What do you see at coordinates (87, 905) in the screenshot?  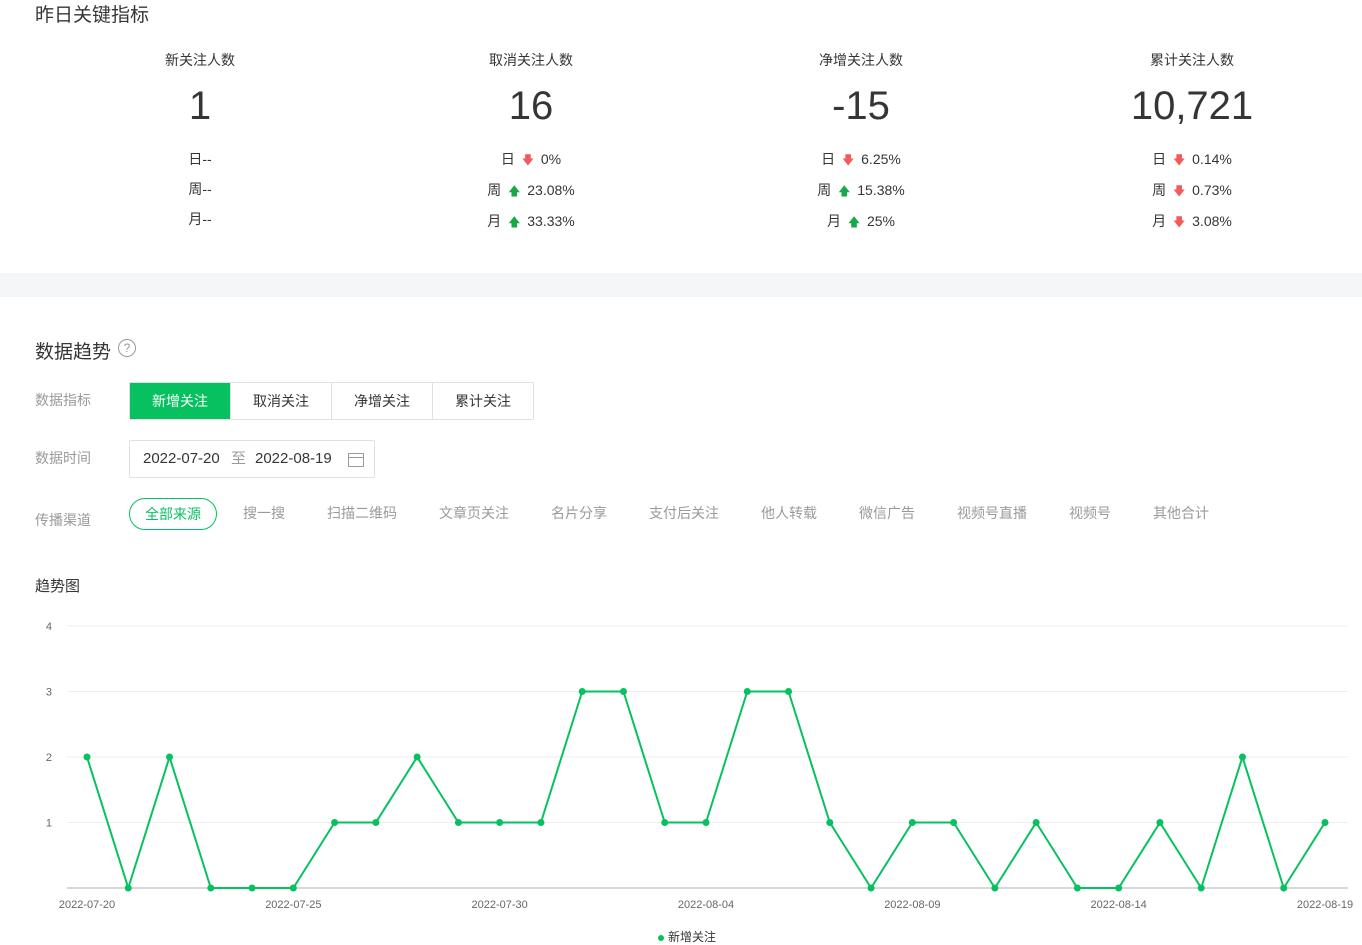 I see `x-tick-label: 2022-07-20` at bounding box center [87, 905].